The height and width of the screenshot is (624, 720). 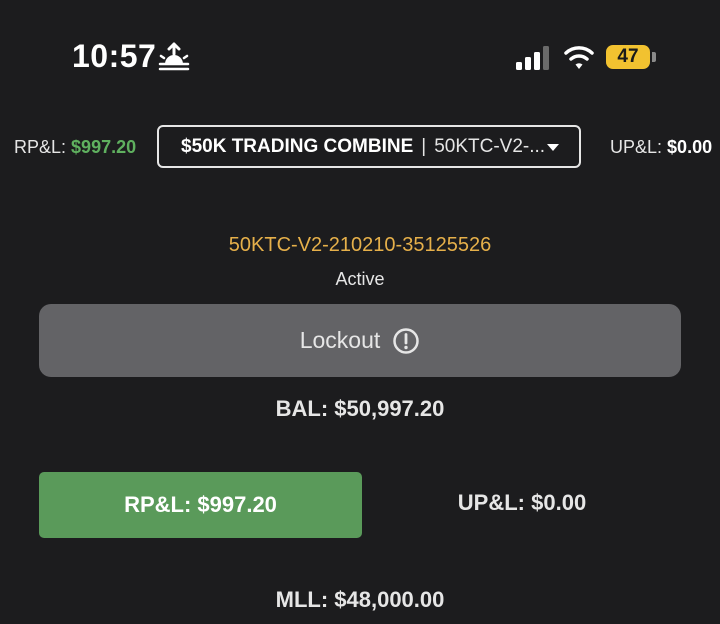 What do you see at coordinates (104, 147) in the screenshot?
I see `header-rpl-value: $997.20` at bounding box center [104, 147].